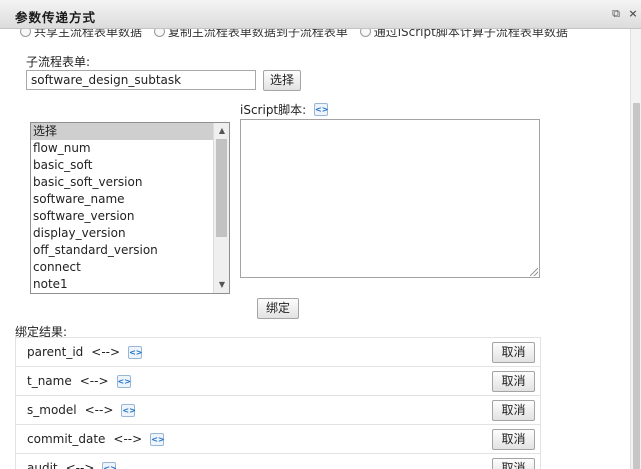 This screenshot has width=641, height=469. I want to click on list-item: display_version, so click(122, 233).